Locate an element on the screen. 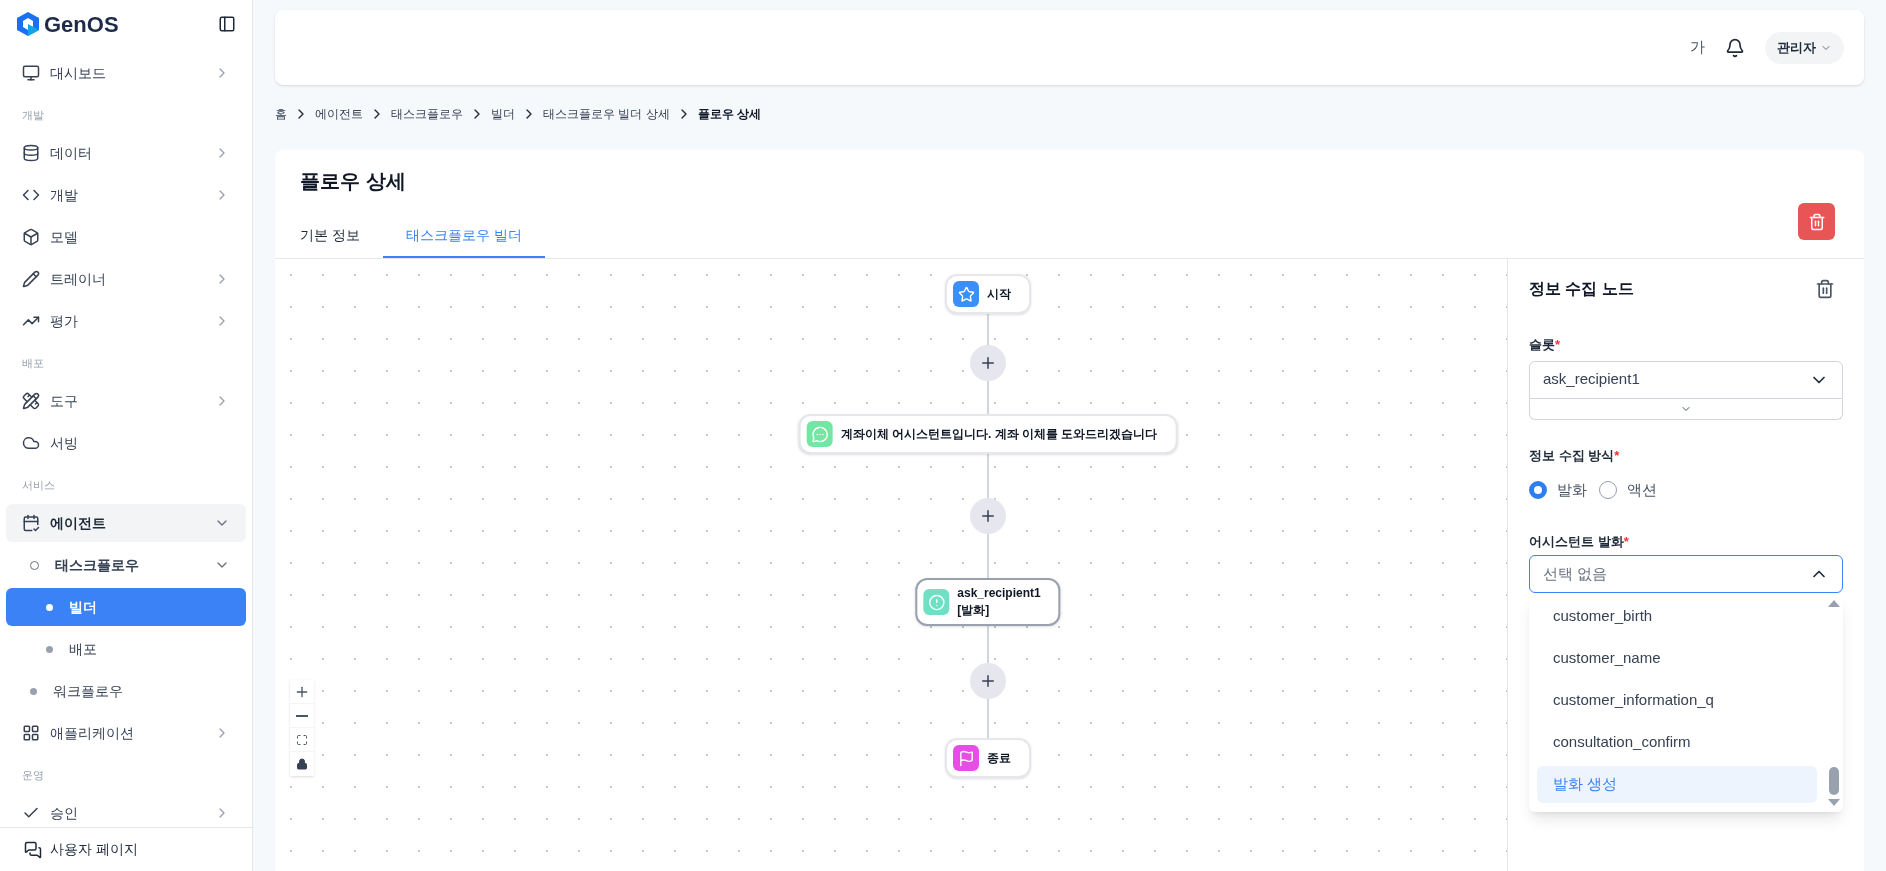 The width and height of the screenshot is (1886, 871). delete-node-icon is located at coordinates (1825, 289).